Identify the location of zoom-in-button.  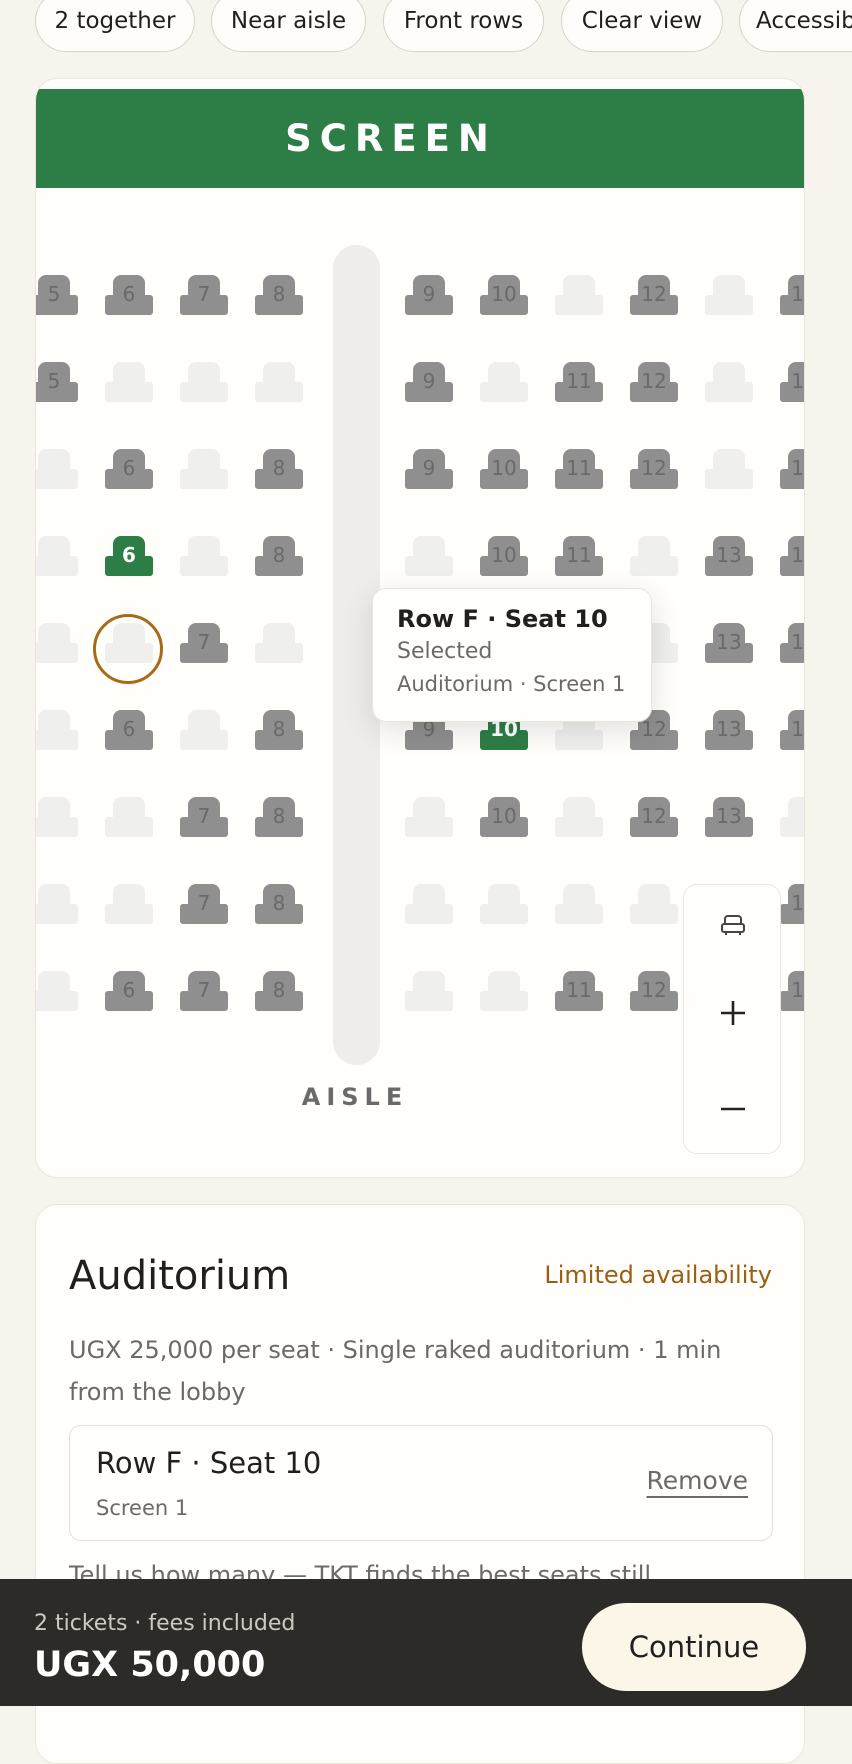
(733, 1013).